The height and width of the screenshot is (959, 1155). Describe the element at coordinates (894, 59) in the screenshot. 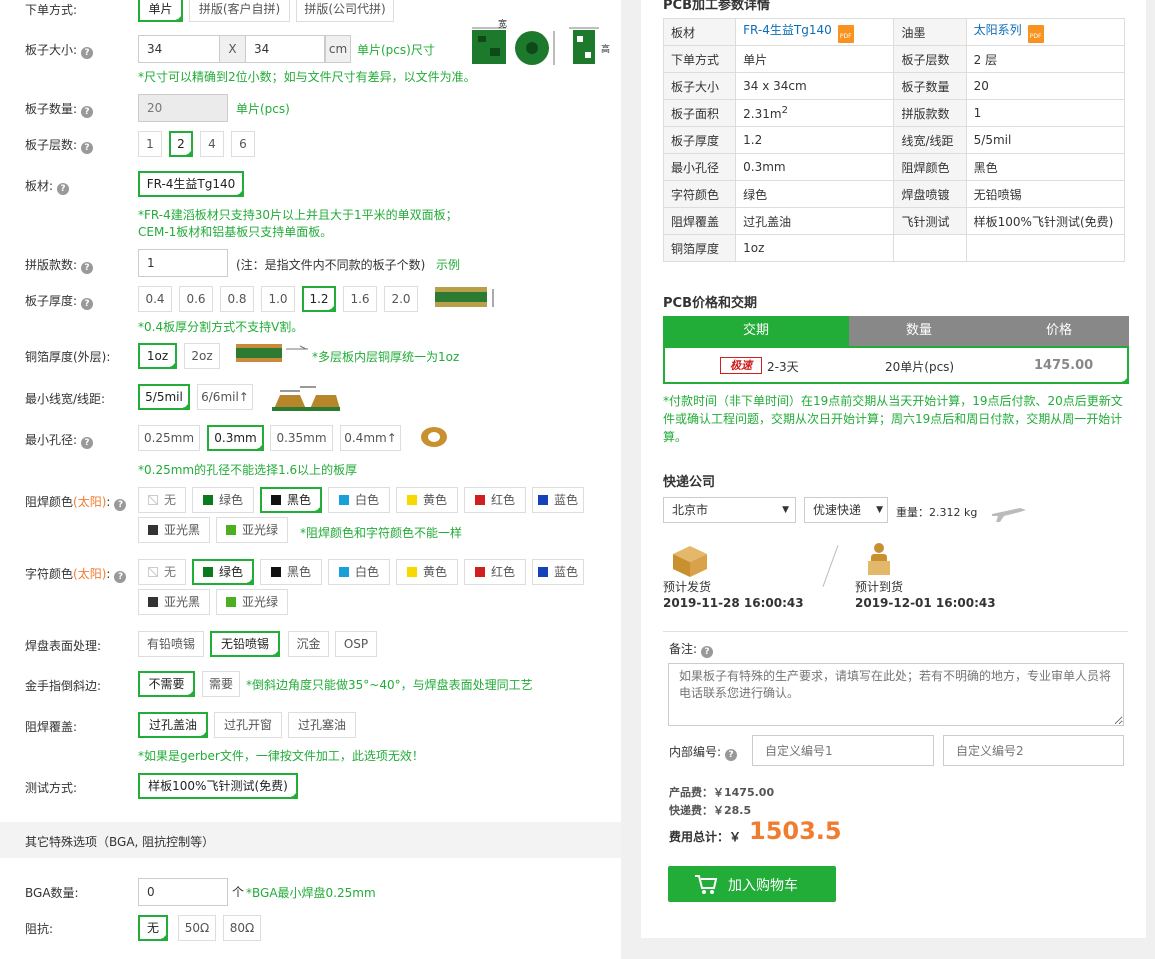

I see `detail-row: 下单方式 单片 板子层数 2 层` at that location.